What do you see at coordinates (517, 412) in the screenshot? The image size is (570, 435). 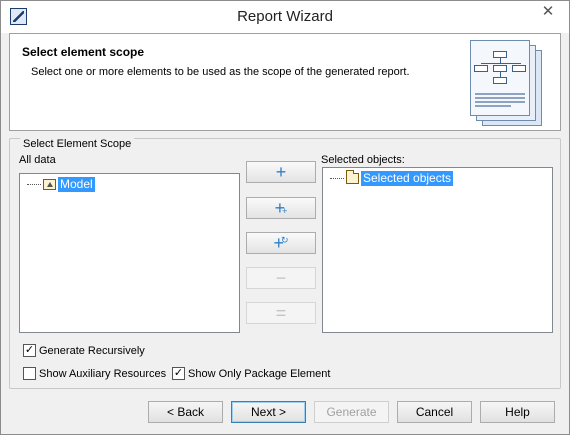 I see `help-button: Help` at bounding box center [517, 412].